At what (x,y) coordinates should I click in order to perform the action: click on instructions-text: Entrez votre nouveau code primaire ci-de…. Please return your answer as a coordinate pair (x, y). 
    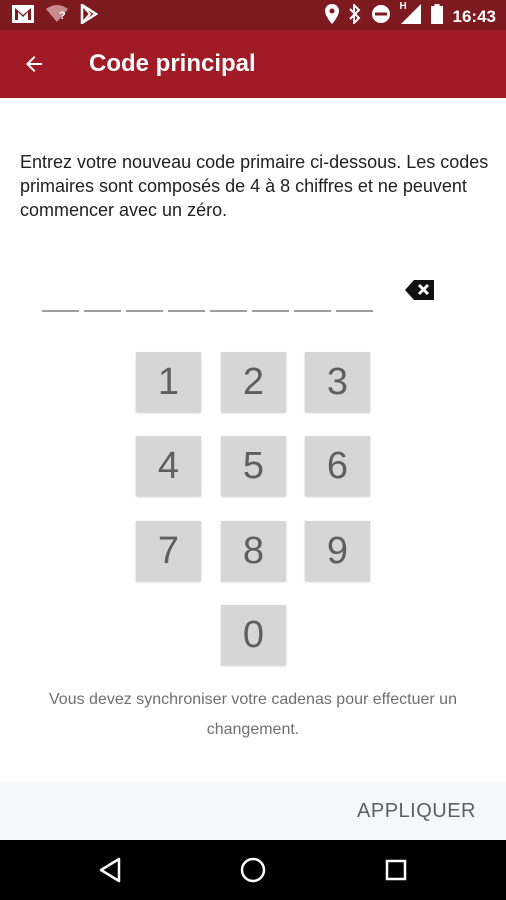
    Looking at the image, I should click on (254, 186).